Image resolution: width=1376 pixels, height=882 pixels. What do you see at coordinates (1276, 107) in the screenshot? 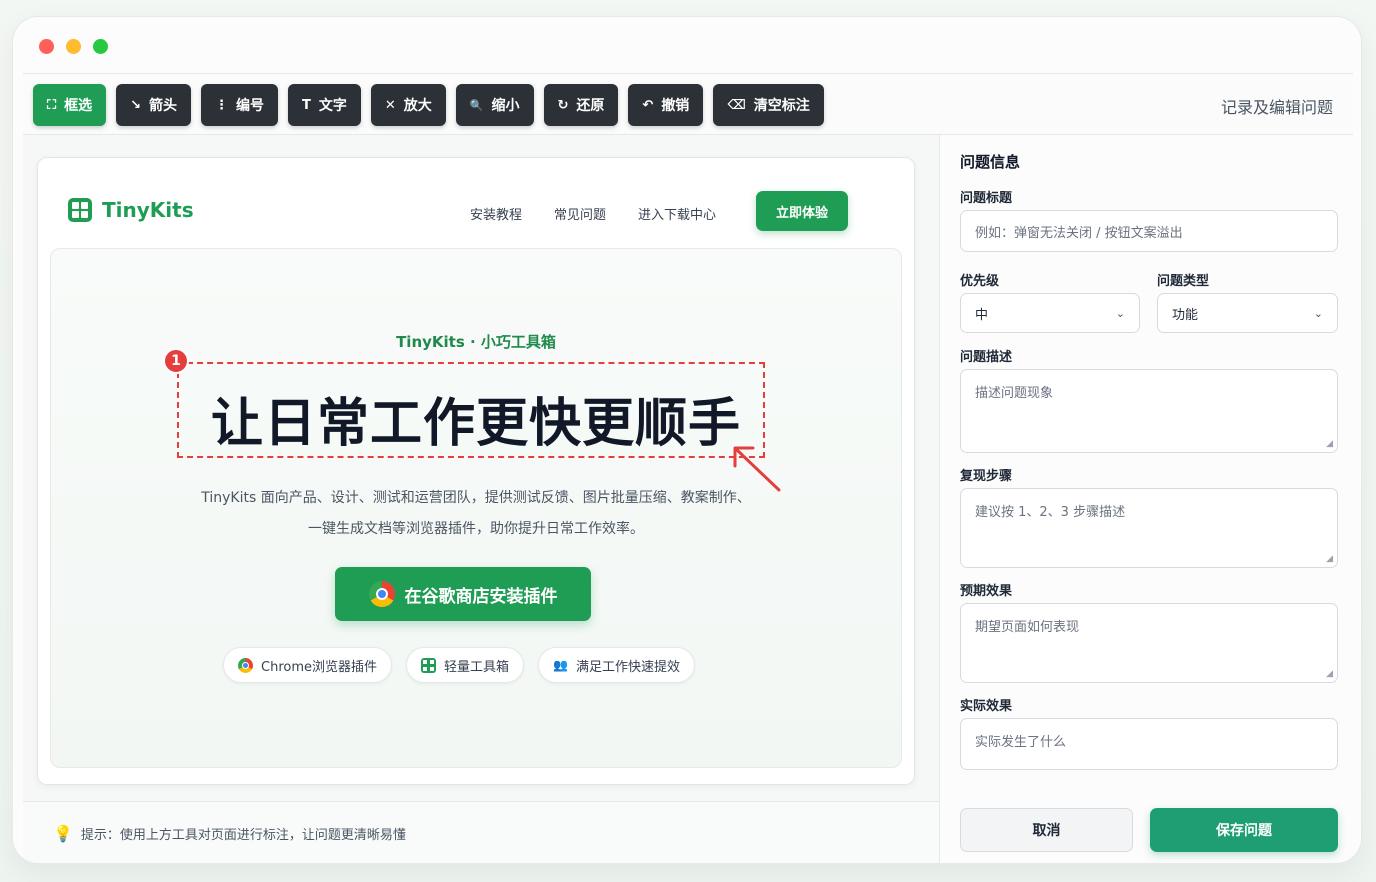
I see `panel-header-title: 记录及编辑问题` at bounding box center [1276, 107].